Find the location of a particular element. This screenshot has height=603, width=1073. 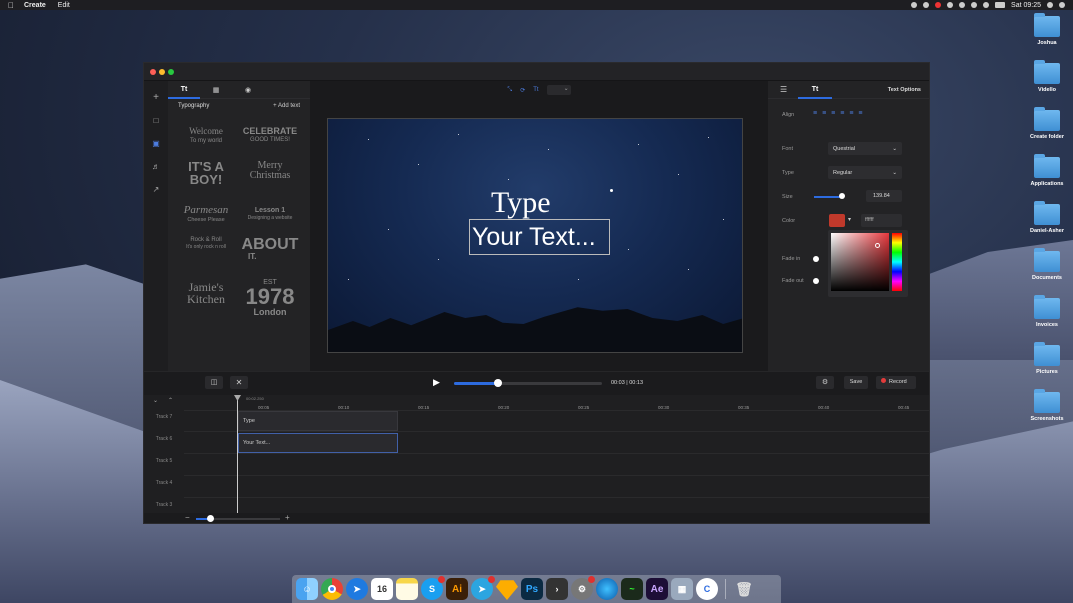

text-icon: Tt is located at coordinates (535, 90).